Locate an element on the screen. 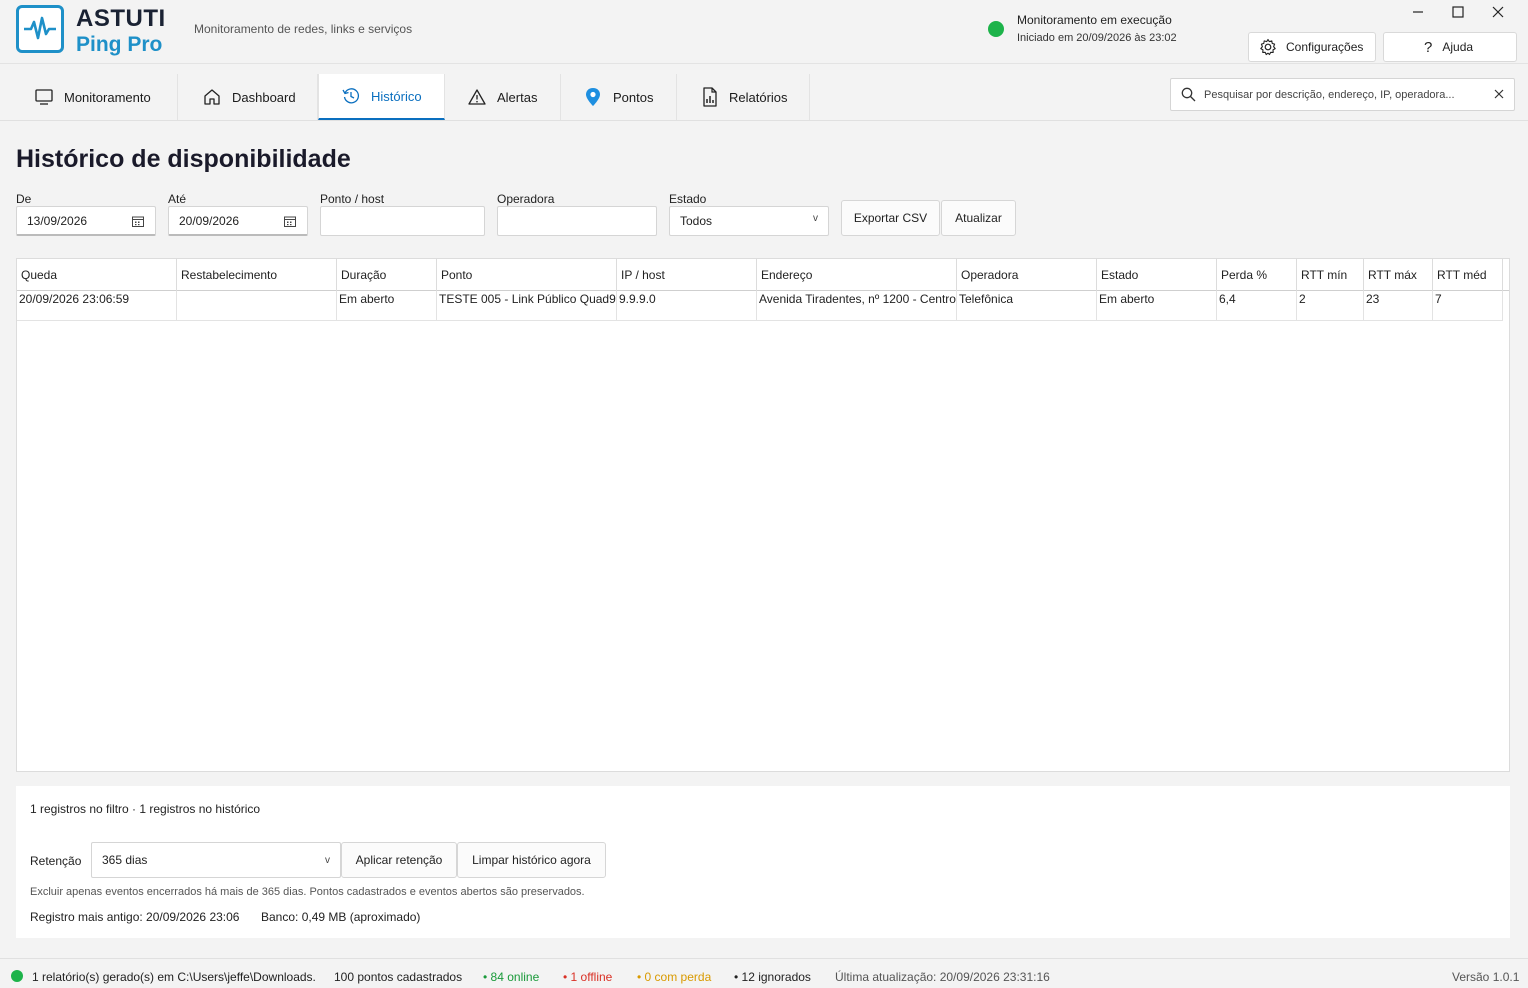  status-subtitle: Iniciado em 20/09/2026 às 23:02 is located at coordinates (1097, 38).